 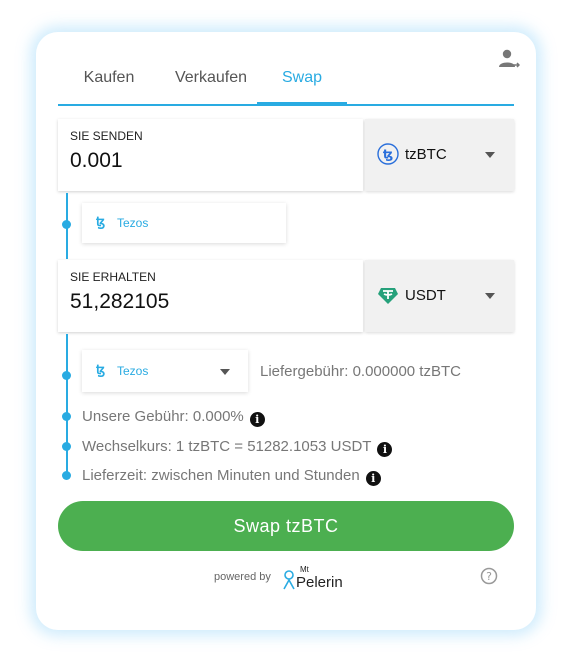 I want to click on tab-bar: Kaufen Verkaufen Swap, so click(x=286, y=84).